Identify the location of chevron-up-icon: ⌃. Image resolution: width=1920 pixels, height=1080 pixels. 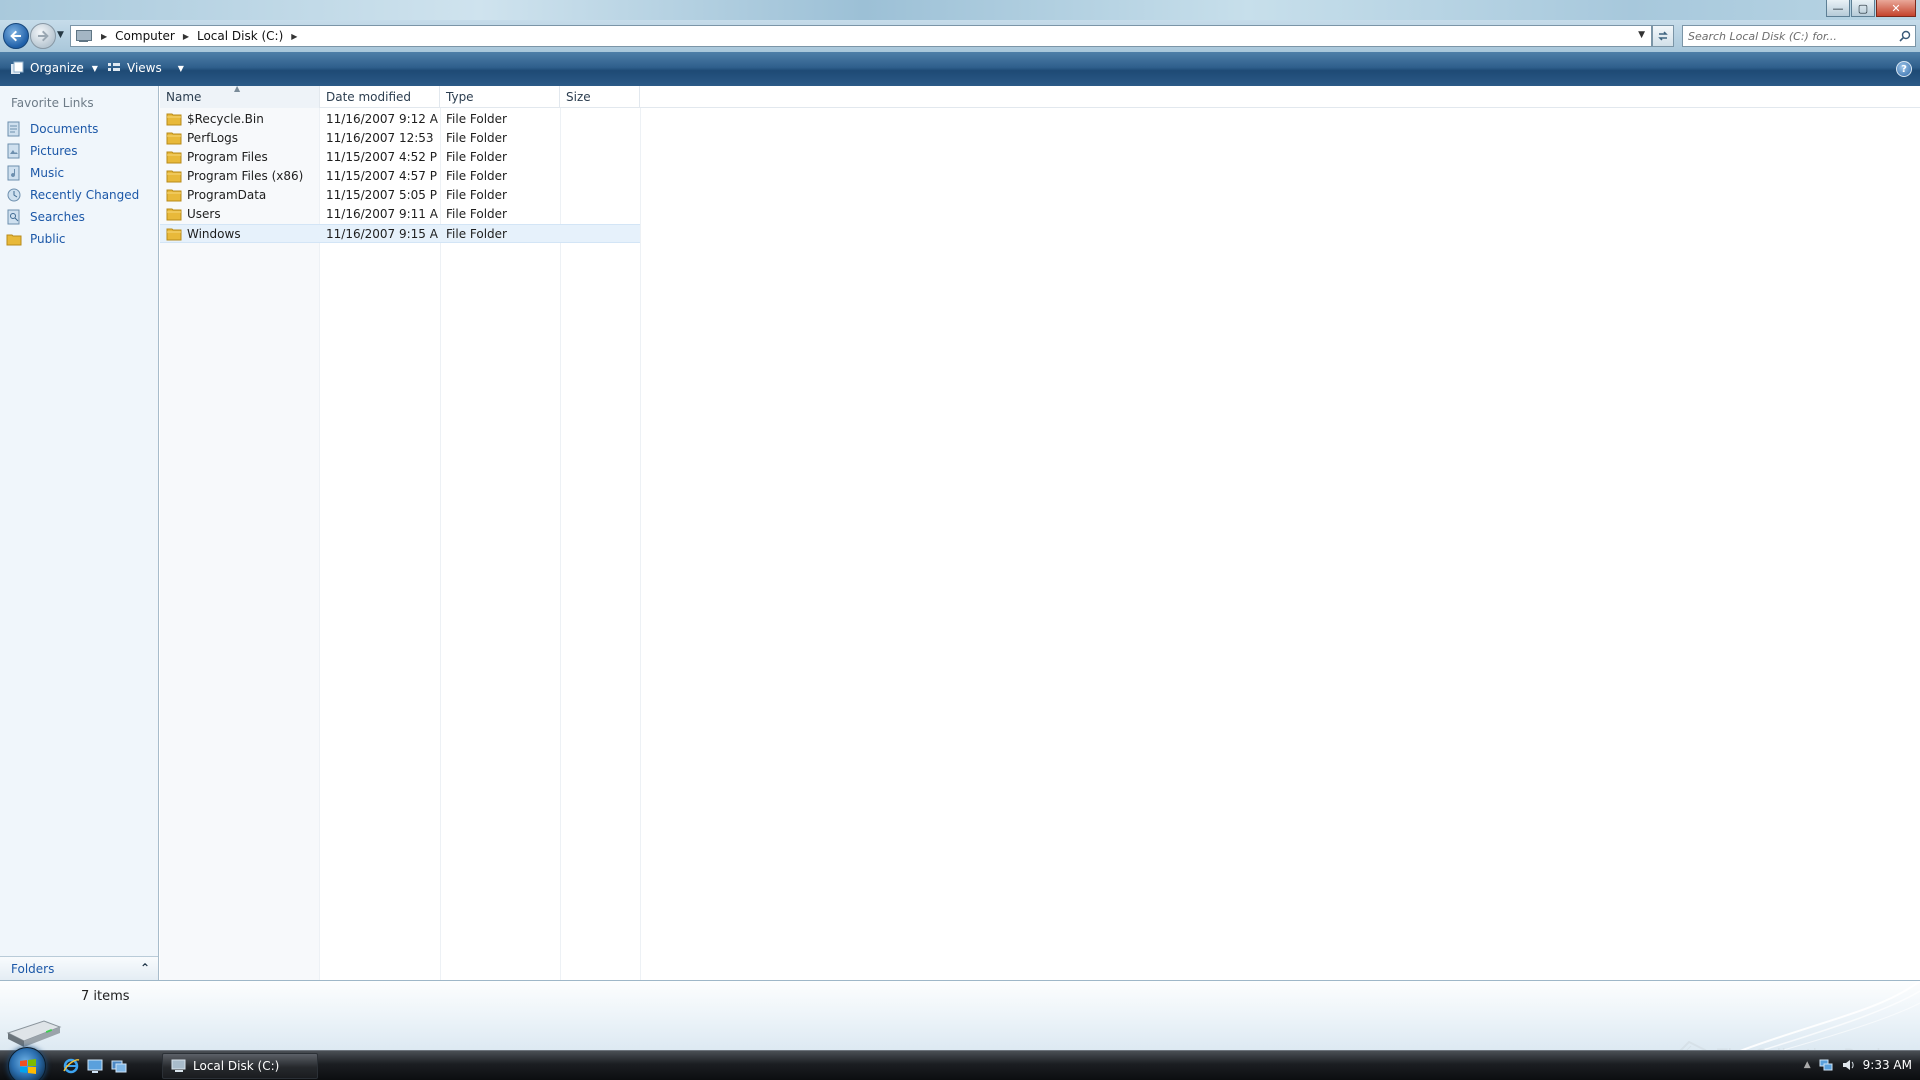
(145, 968).